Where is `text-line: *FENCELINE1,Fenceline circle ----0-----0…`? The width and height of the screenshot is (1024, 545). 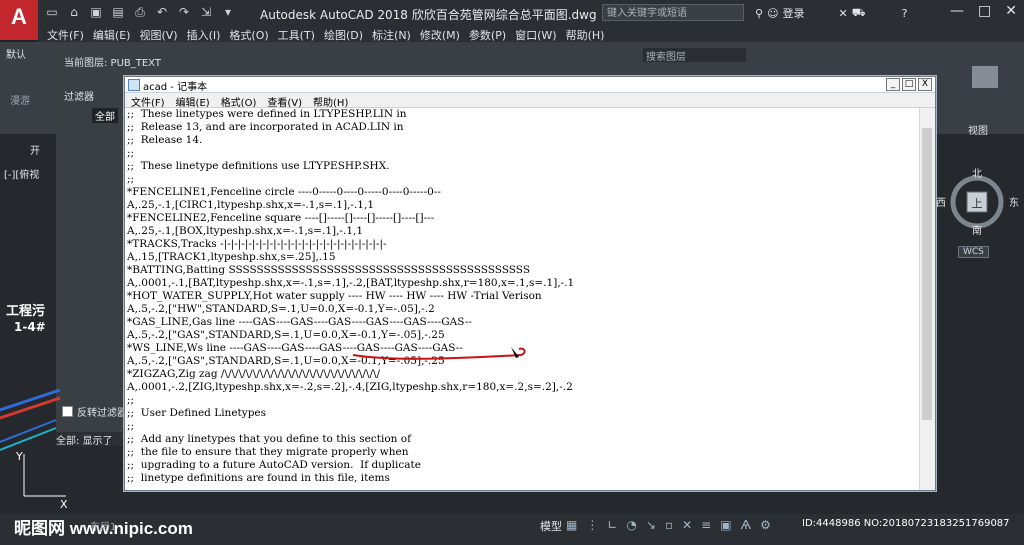 text-line: *FENCELINE1,Fenceline circle ----0-----0… is located at coordinates (284, 192).